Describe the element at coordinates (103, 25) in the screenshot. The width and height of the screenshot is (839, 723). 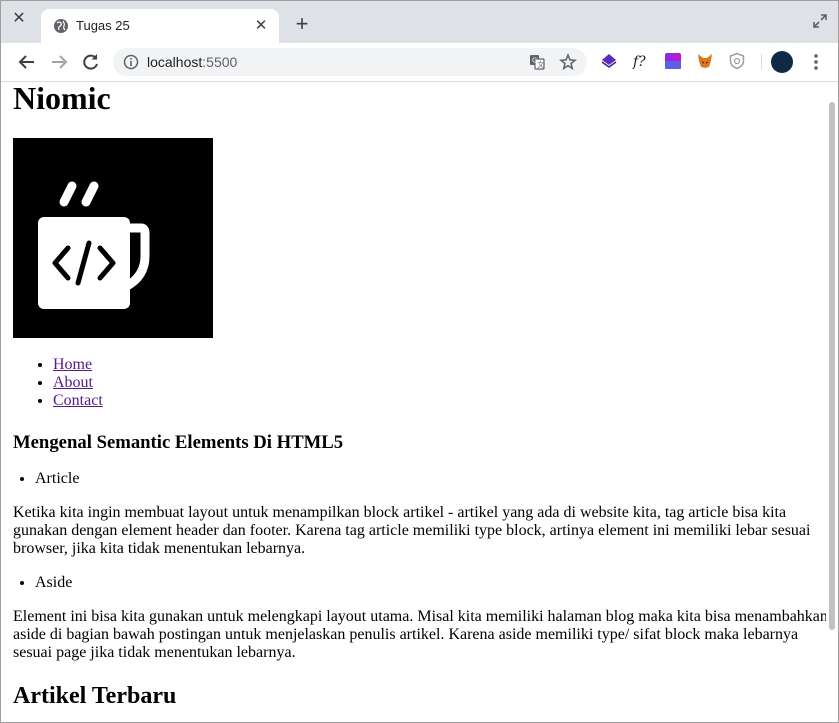
I see `tab-title: Tugas 25` at that location.